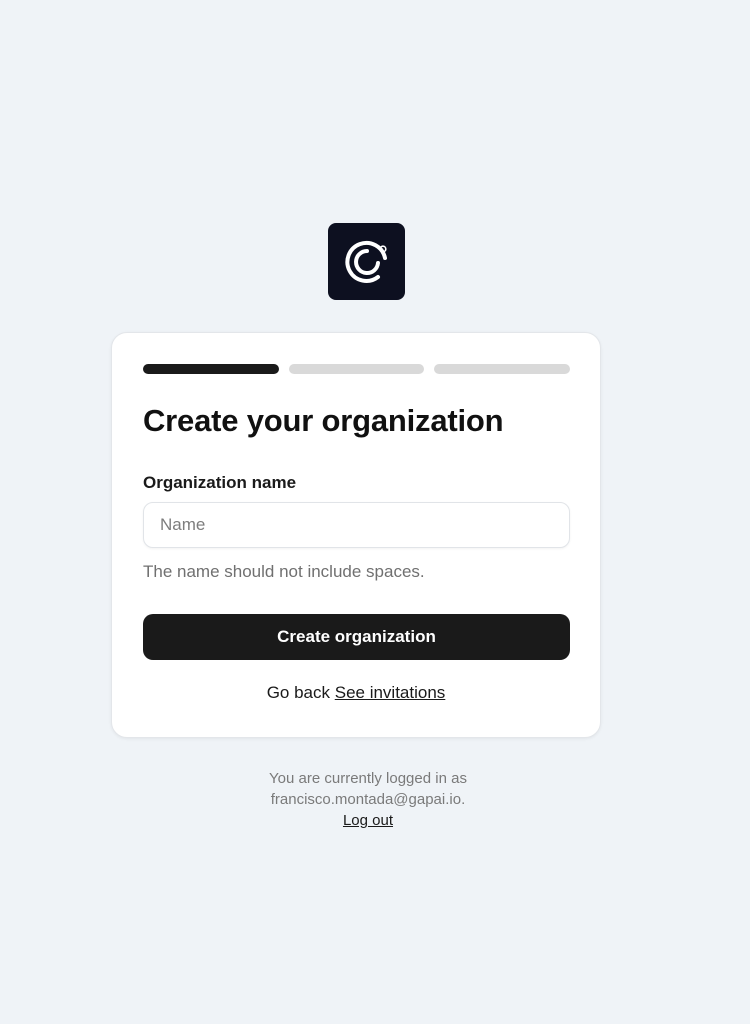 The height and width of the screenshot is (1024, 750). What do you see at coordinates (298, 692) in the screenshot?
I see `go-back-link: Go back` at bounding box center [298, 692].